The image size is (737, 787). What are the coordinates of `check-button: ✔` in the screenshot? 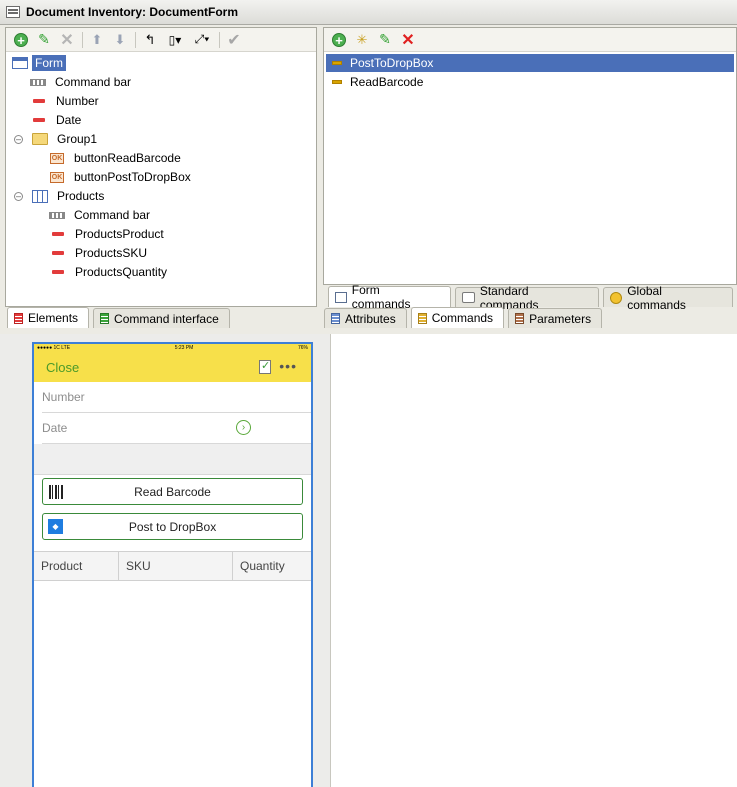 It's located at (234, 40).